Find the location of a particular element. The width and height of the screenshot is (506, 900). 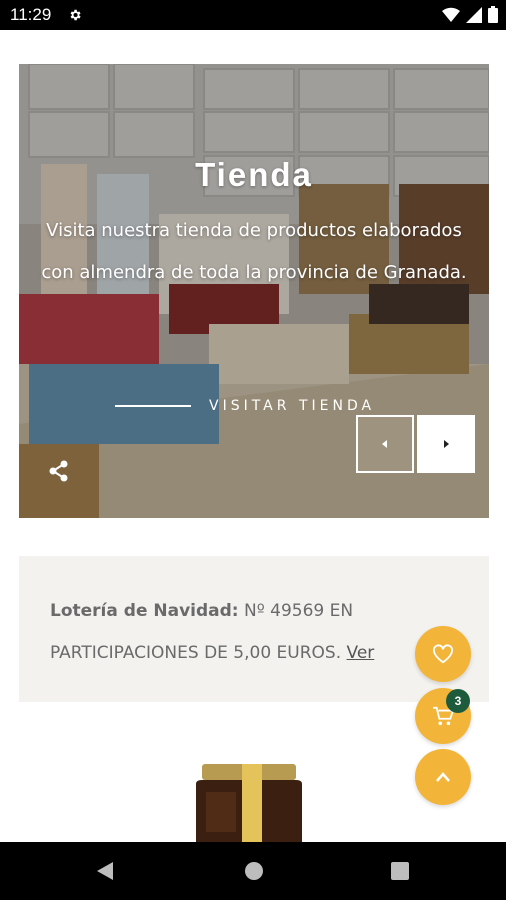

chevron-up-icon is located at coordinates (443, 777).